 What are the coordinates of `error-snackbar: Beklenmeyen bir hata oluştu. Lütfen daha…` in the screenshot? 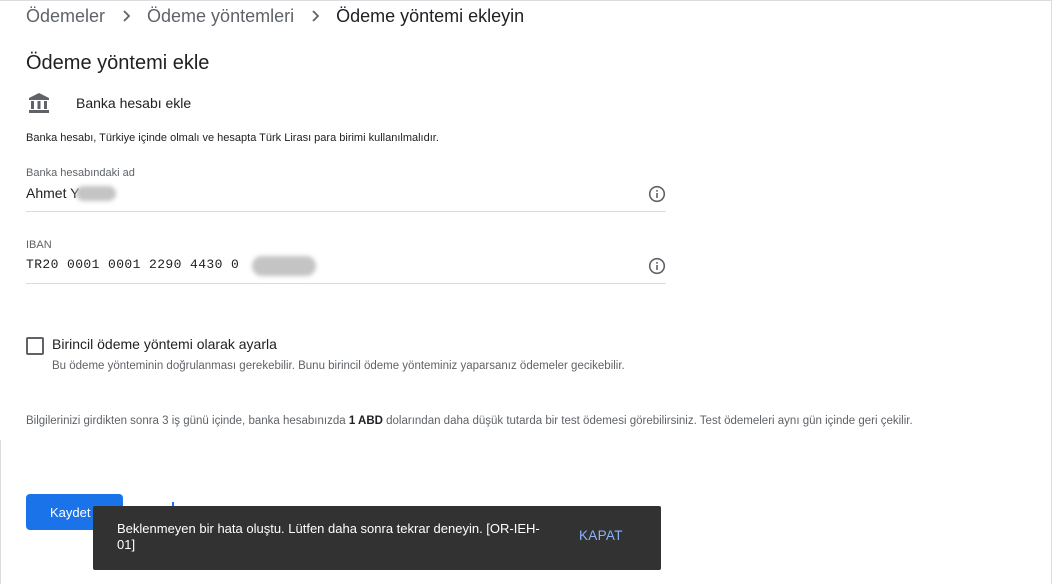 It's located at (377, 538).